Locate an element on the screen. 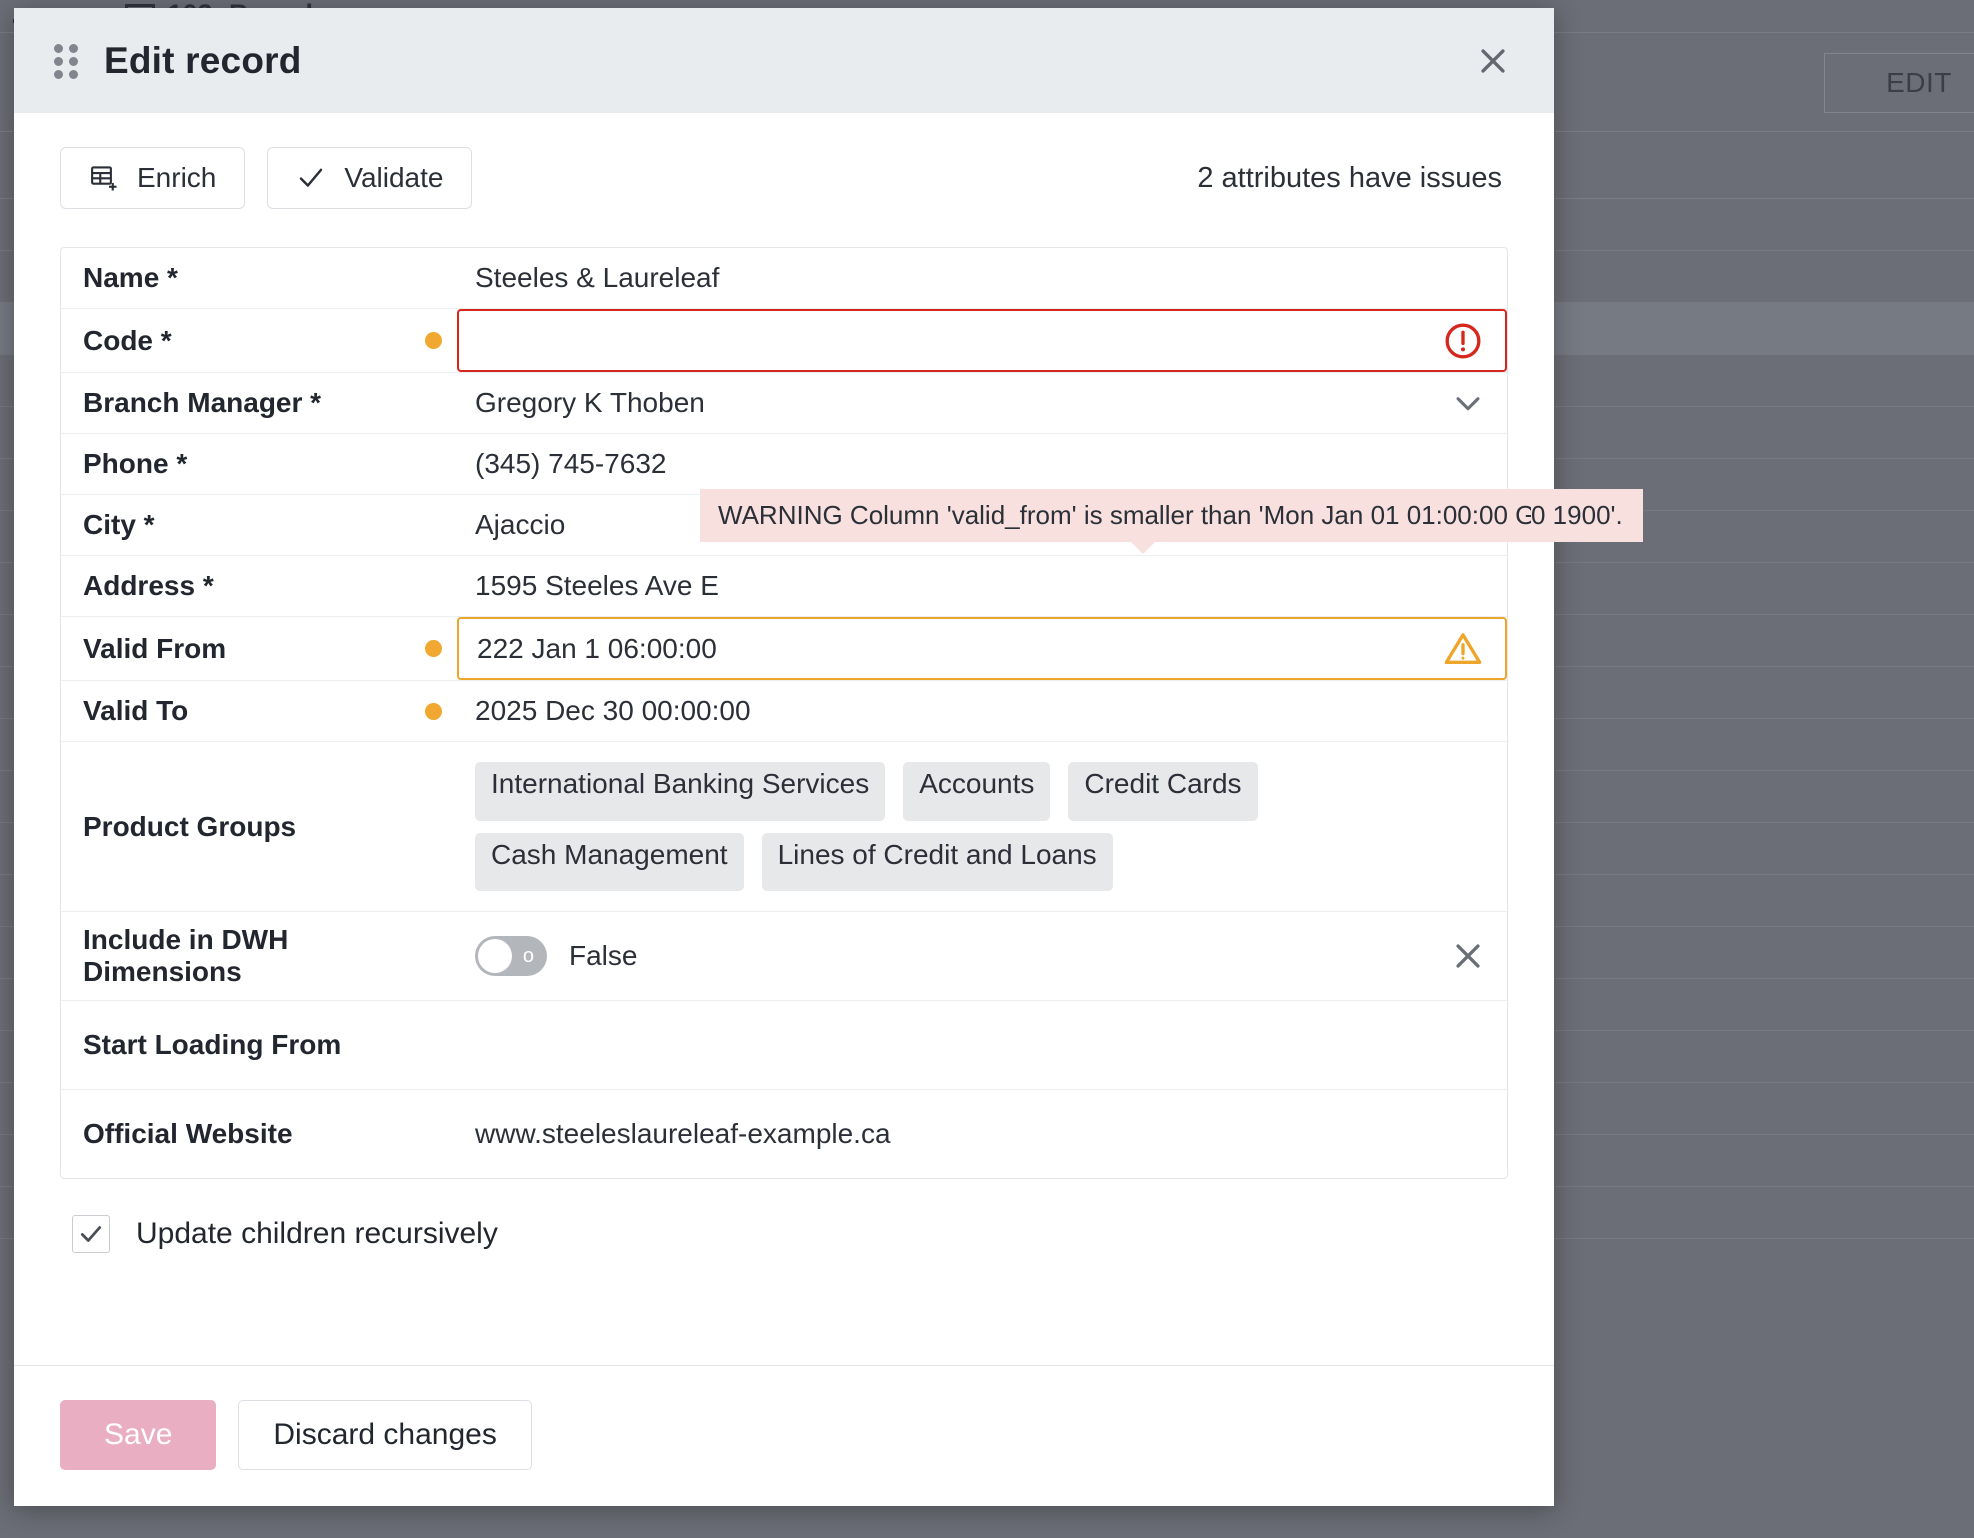  product-group-chip: Cash Management is located at coordinates (609, 861).